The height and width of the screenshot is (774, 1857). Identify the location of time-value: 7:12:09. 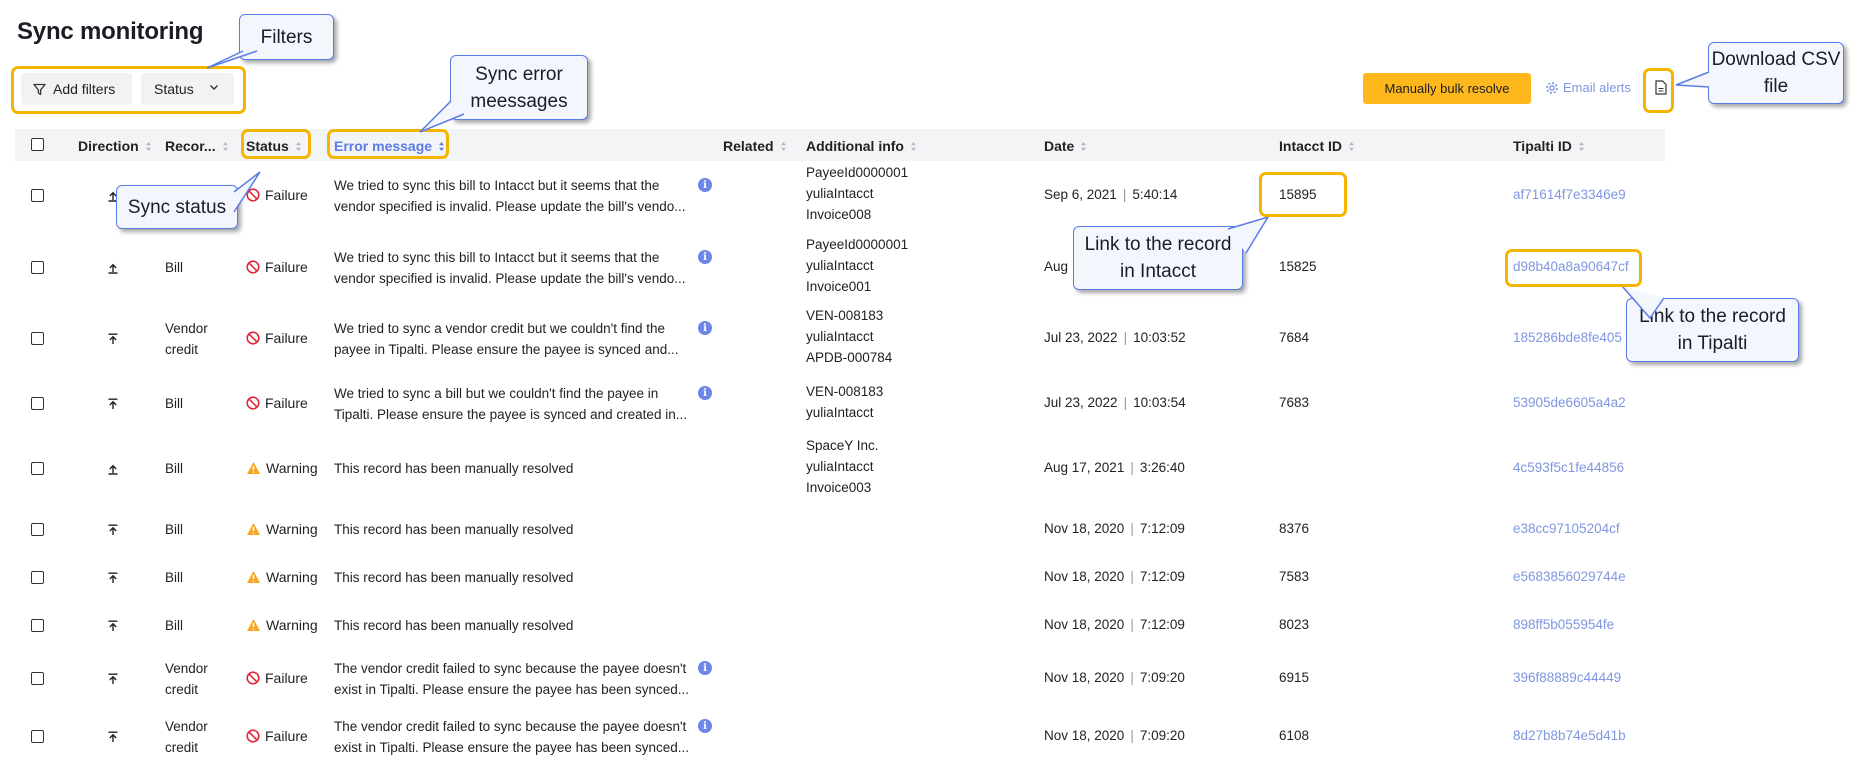
(1162, 528).